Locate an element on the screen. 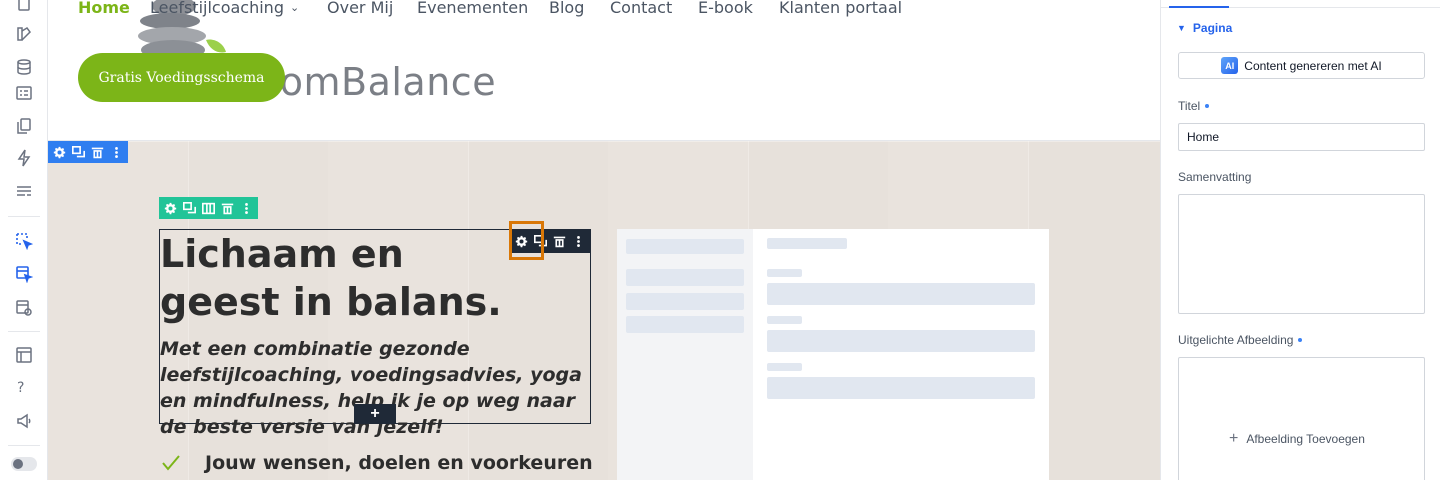 This screenshot has height=480, width=1440. nav-leefstijlcoaching: Leefstijlcoaching ⌄ is located at coordinates (224, 8).